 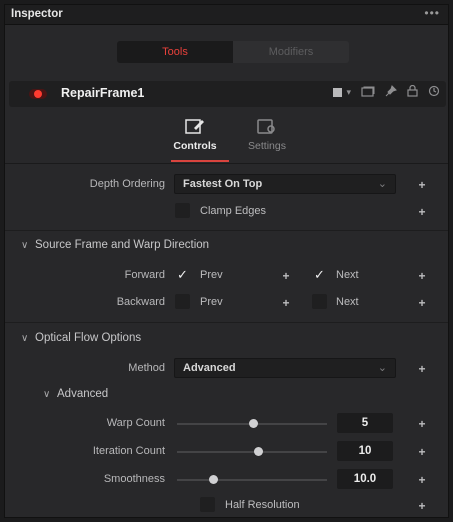 What do you see at coordinates (253, 423) in the screenshot?
I see `warp-count-slider-handle` at bounding box center [253, 423].